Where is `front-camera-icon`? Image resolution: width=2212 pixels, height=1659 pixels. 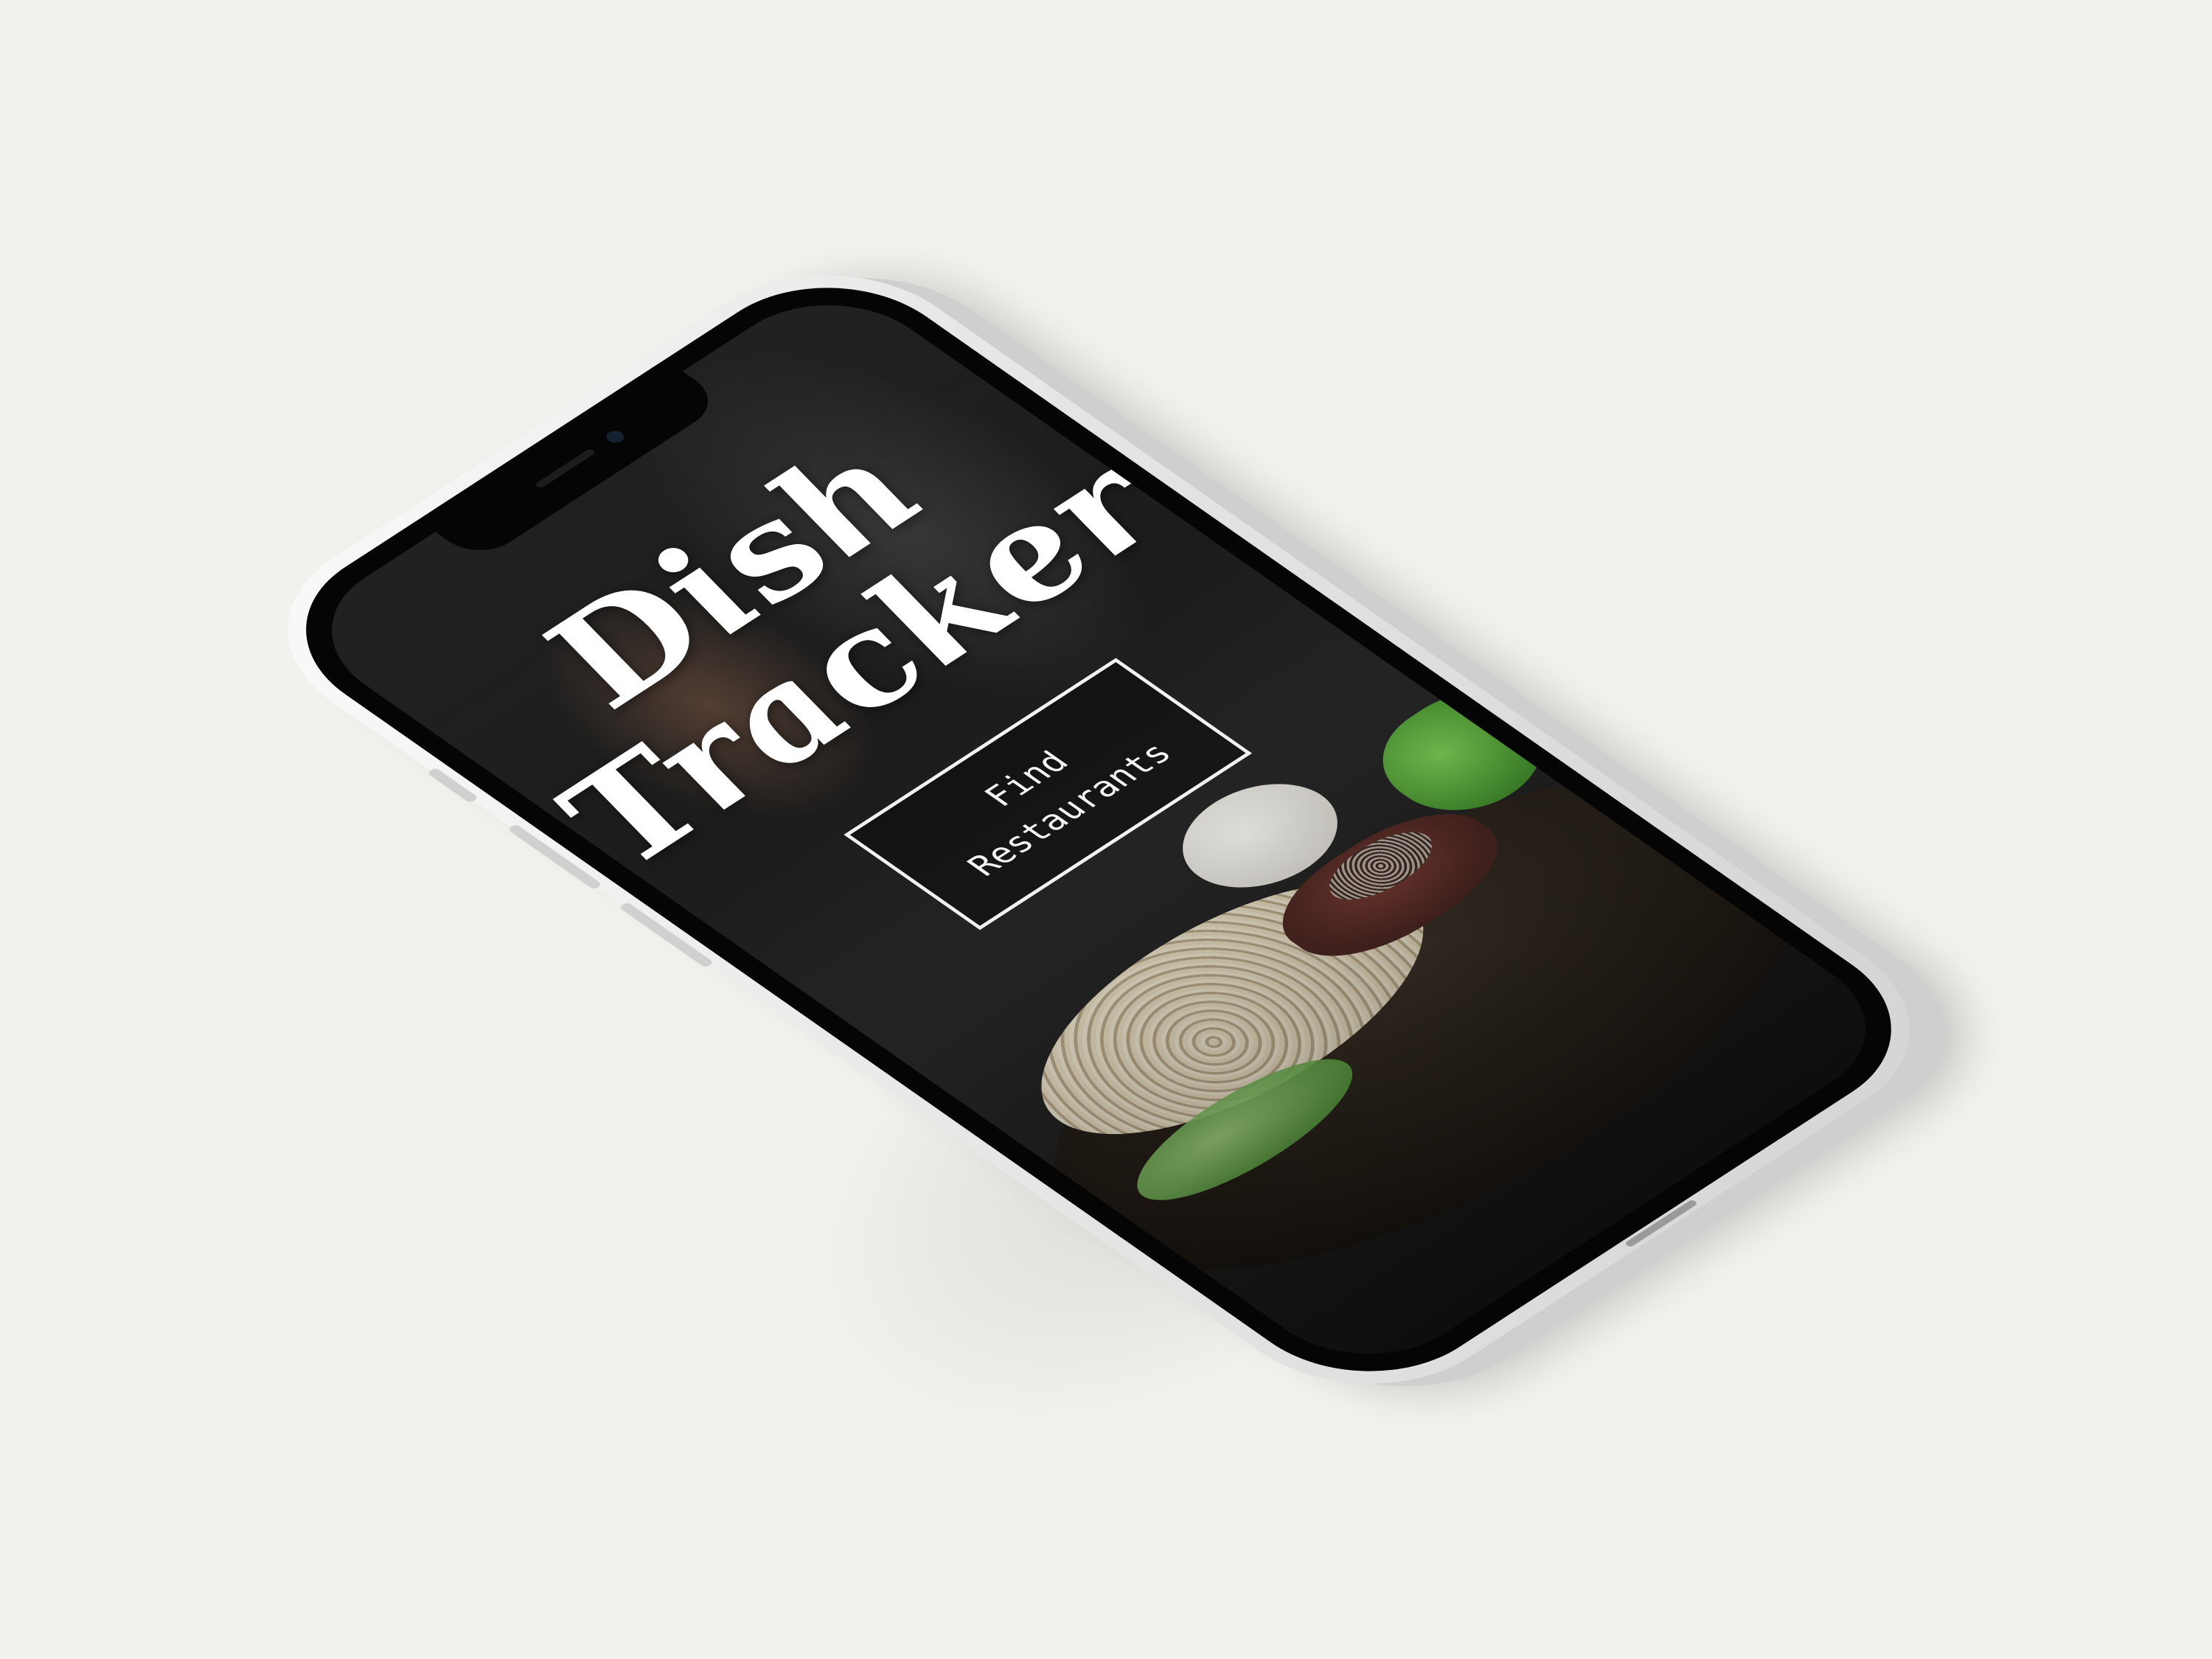 front-camera-icon is located at coordinates (615, 436).